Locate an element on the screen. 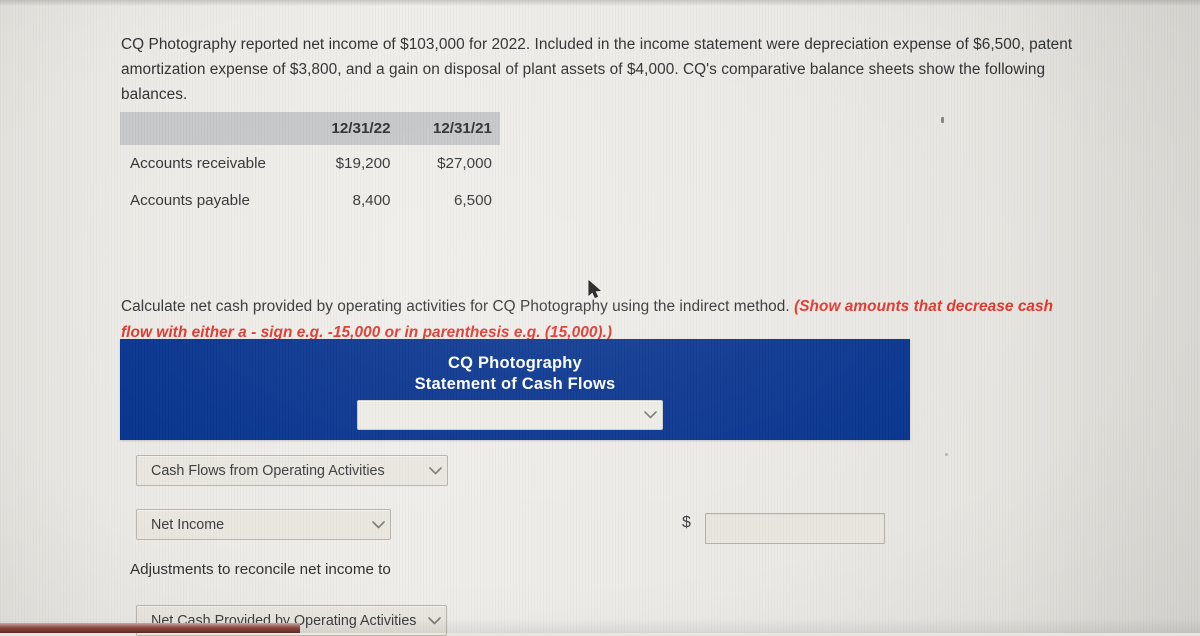 Image resolution: width=1200 pixels, height=636 pixels. statement-period-select is located at coordinates (510, 415).